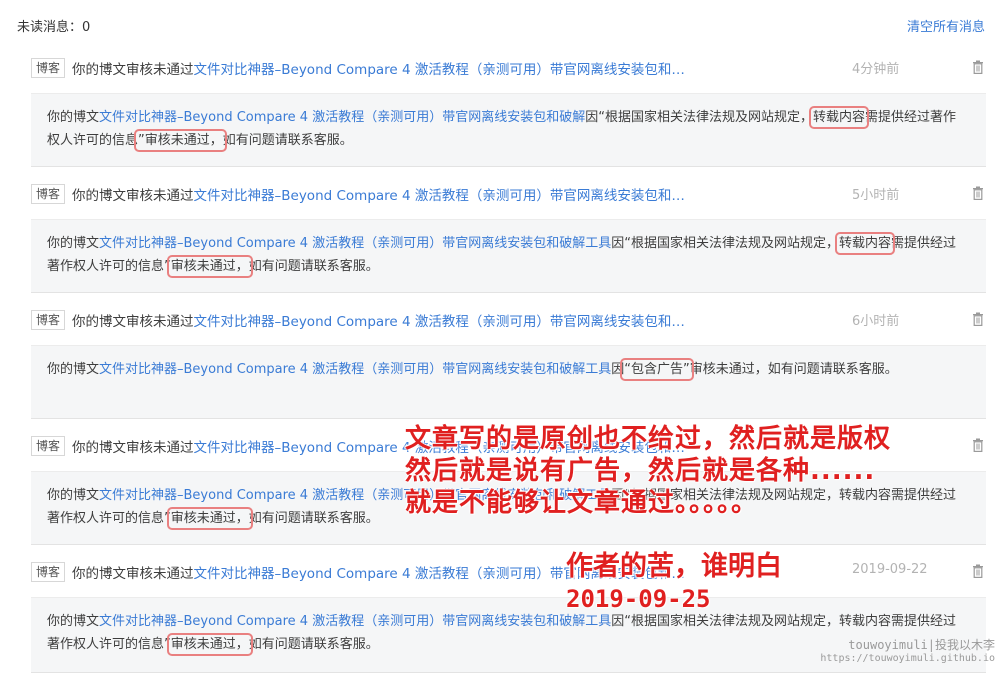 This screenshot has height=673, width=1005. What do you see at coordinates (921, 645) in the screenshot?
I see `watermark-name: touwoyimuli|投我以木李` at bounding box center [921, 645].